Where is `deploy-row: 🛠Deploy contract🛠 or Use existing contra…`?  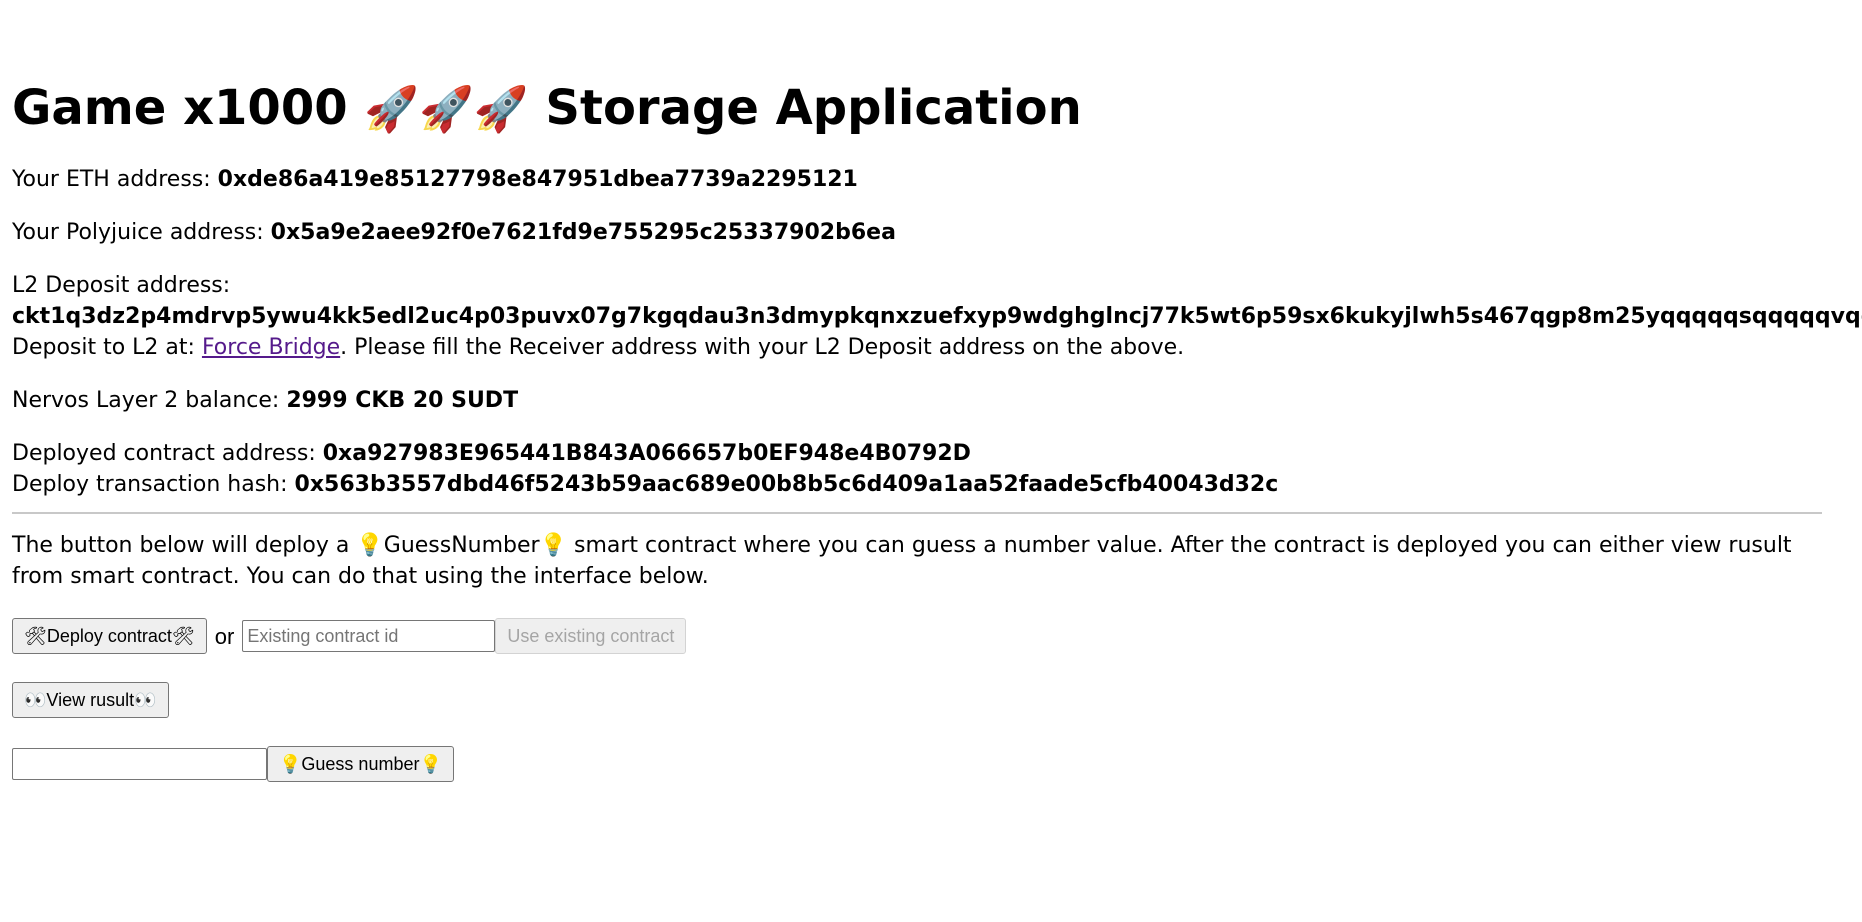
deploy-row: 🛠Deploy contract🛠 or Use existing contra… is located at coordinates (931, 636).